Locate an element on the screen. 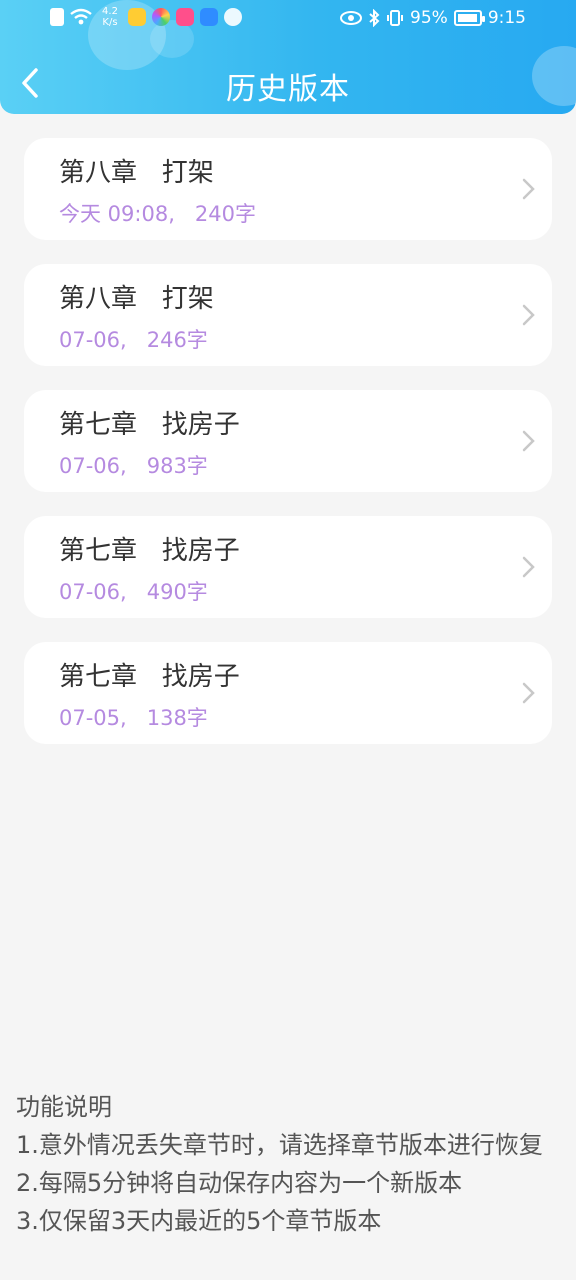 This screenshot has width=576, height=1280. version-item: 第七章 找房子 07-06, 490字 is located at coordinates (288, 567).